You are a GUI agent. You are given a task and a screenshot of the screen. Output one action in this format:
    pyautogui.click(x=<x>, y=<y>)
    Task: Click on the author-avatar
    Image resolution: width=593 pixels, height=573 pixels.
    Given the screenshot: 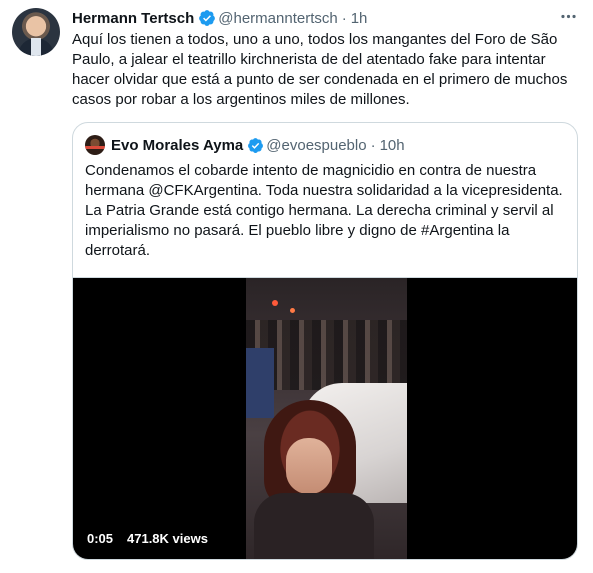 What is the action you would take?
    pyautogui.click(x=36, y=32)
    